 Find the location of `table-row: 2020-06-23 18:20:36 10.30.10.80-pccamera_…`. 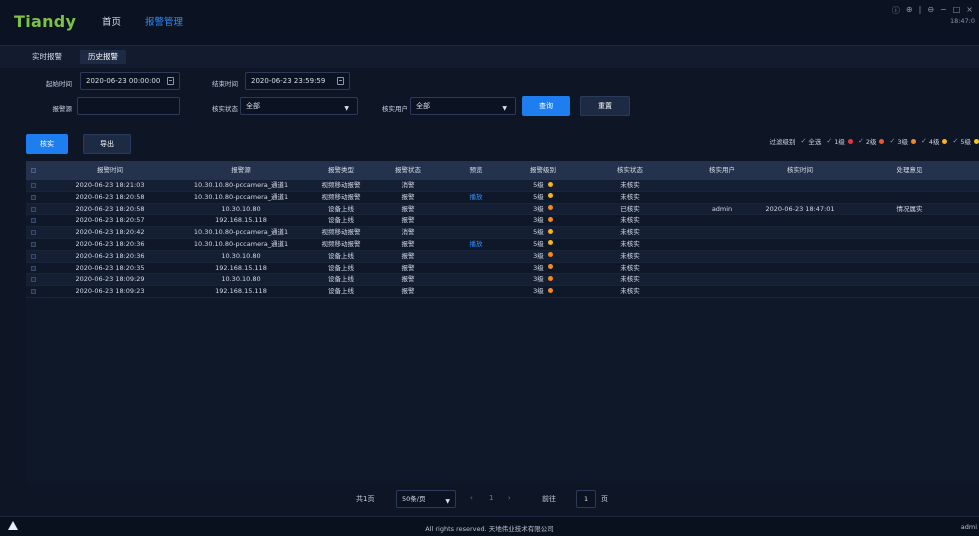

table-row: 2020-06-23 18:20:36 10.30.10.80-pccamera_… is located at coordinates (502, 245).